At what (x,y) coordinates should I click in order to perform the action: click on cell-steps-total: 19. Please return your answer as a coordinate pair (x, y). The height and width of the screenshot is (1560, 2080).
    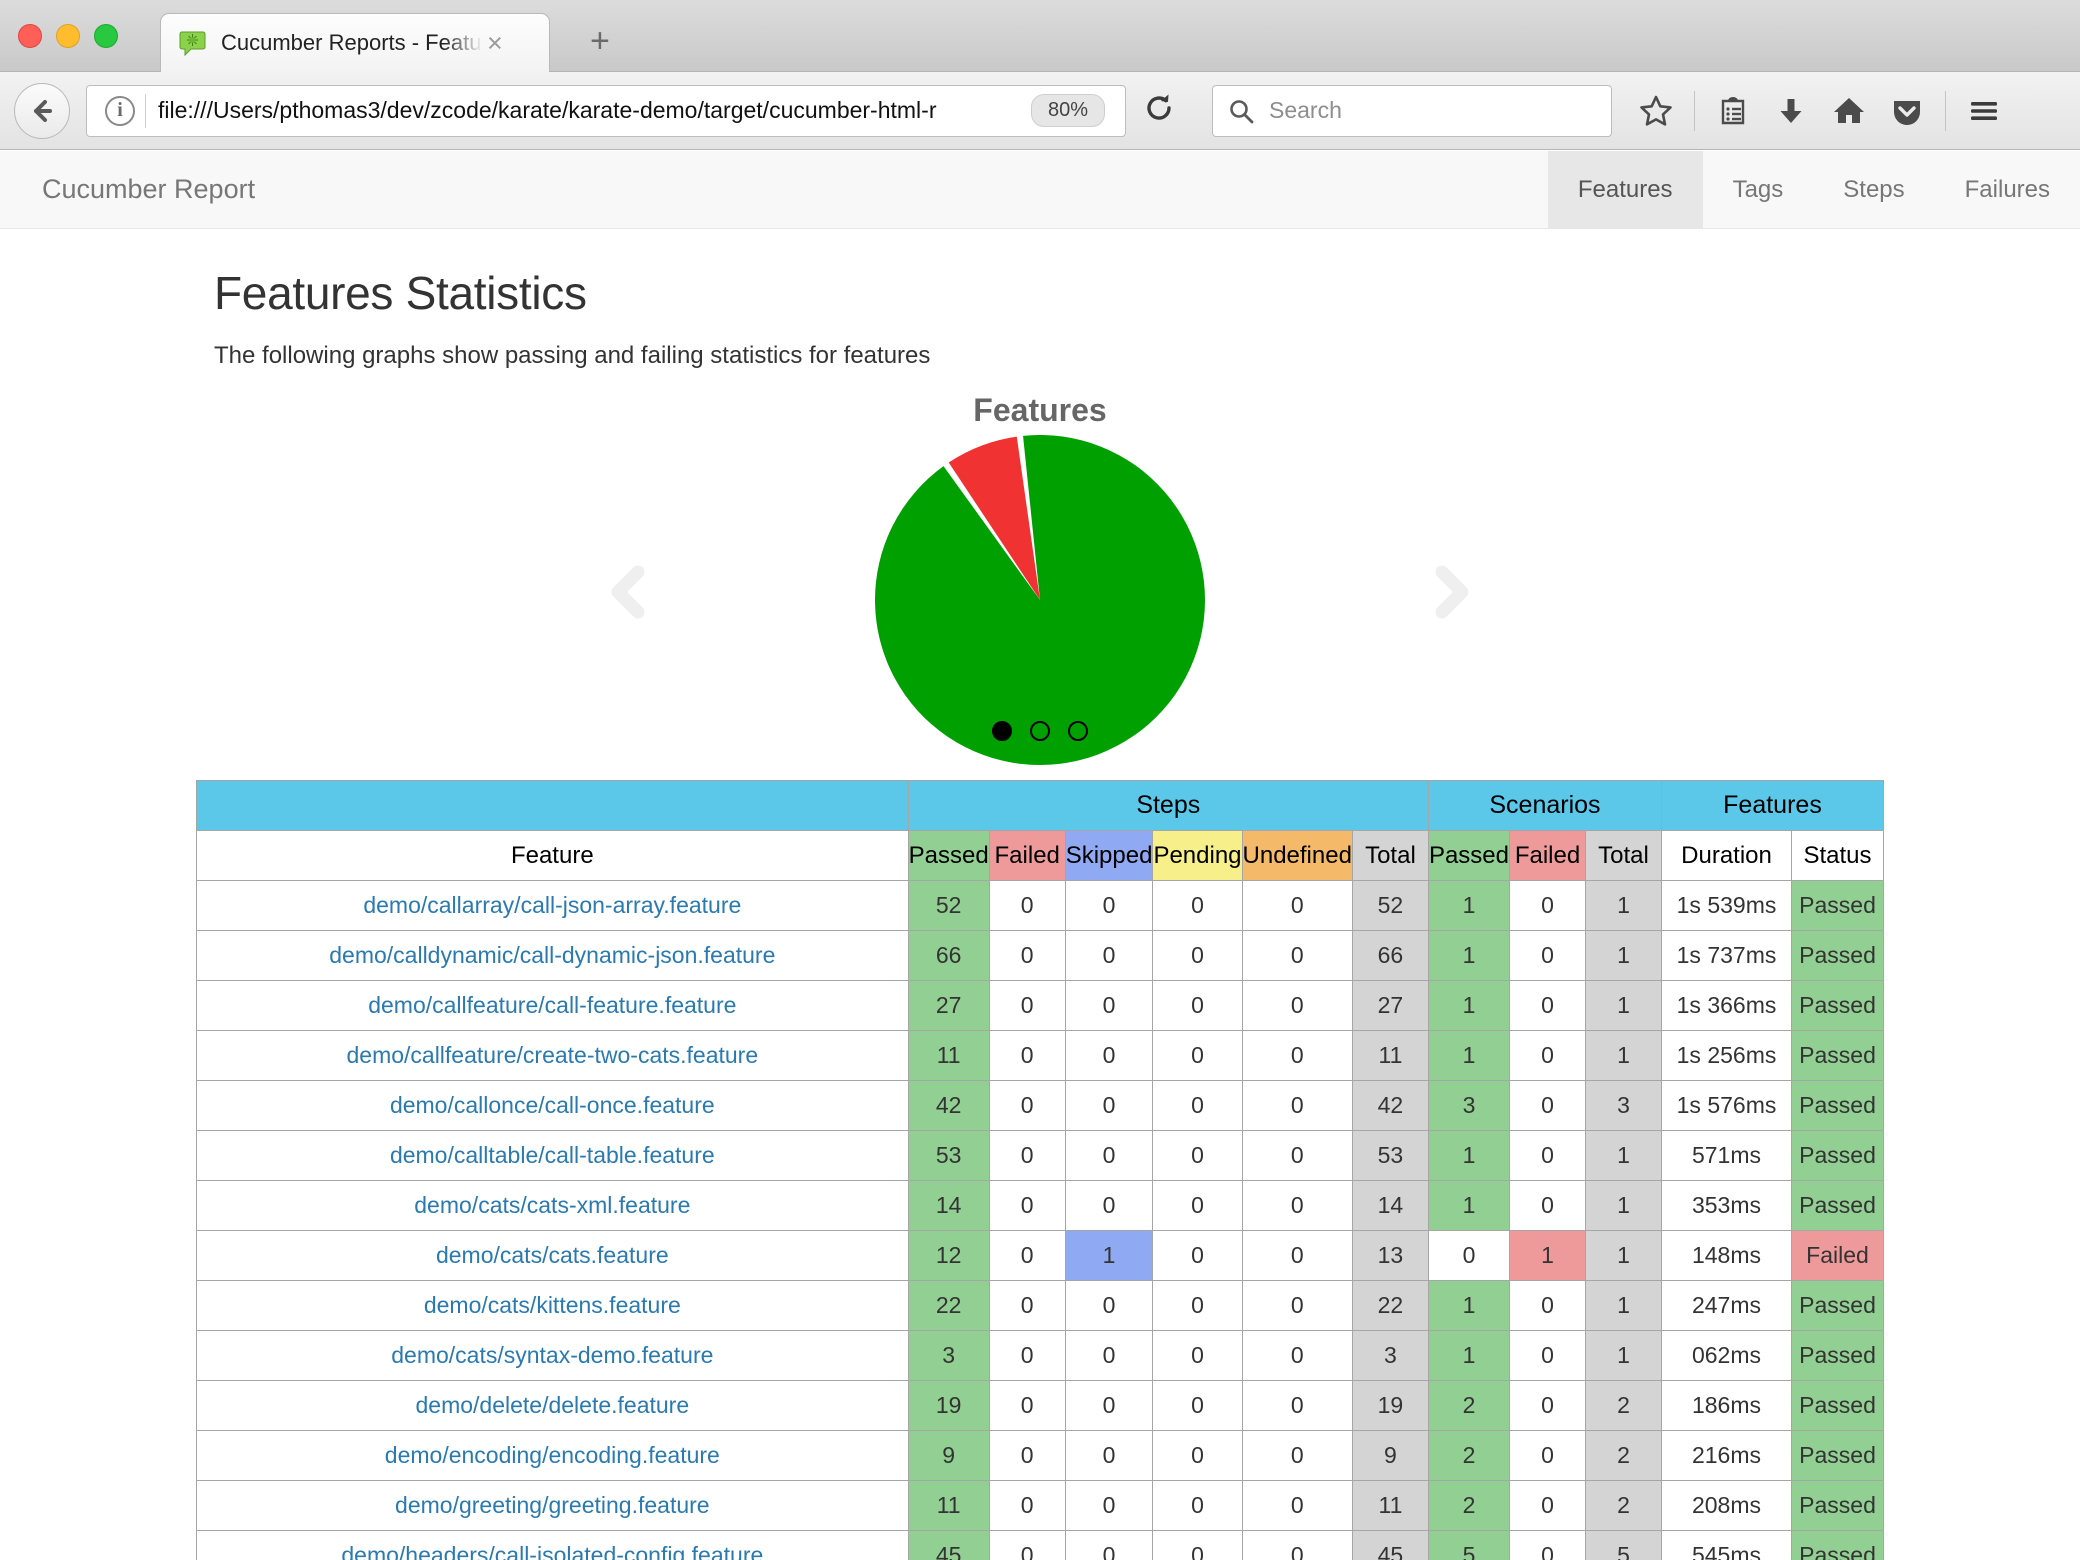
    Looking at the image, I should click on (1390, 1405).